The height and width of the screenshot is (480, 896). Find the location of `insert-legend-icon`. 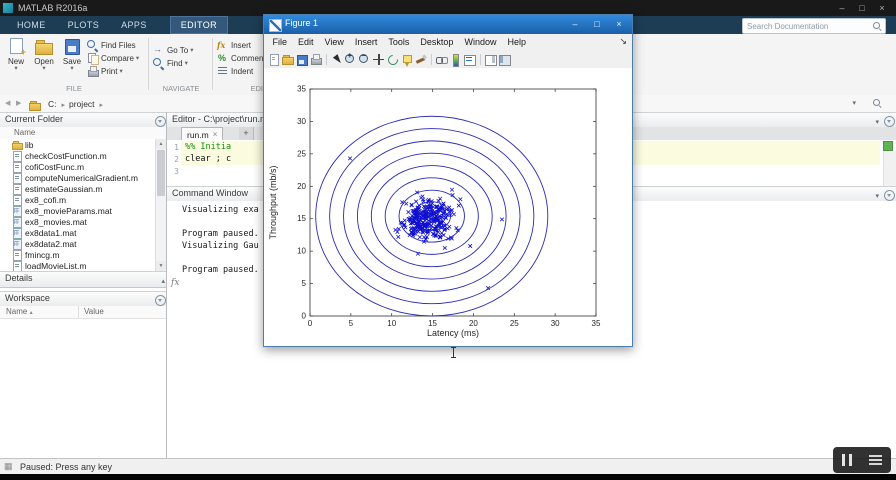

insert-legend-icon is located at coordinates (469, 59).